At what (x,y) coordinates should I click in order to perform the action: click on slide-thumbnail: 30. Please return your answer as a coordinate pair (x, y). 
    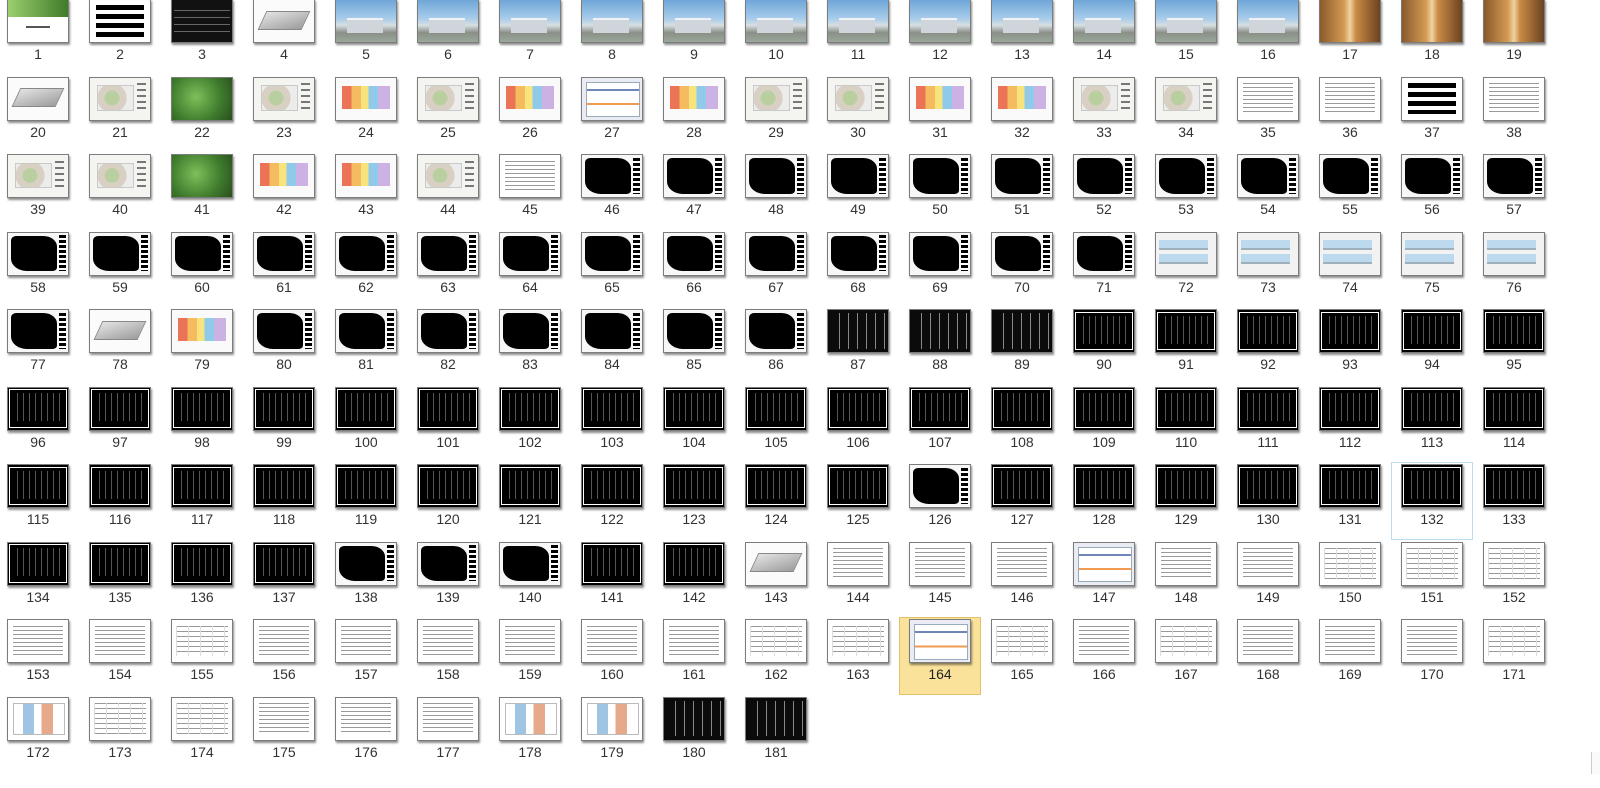
    Looking at the image, I should click on (858, 114).